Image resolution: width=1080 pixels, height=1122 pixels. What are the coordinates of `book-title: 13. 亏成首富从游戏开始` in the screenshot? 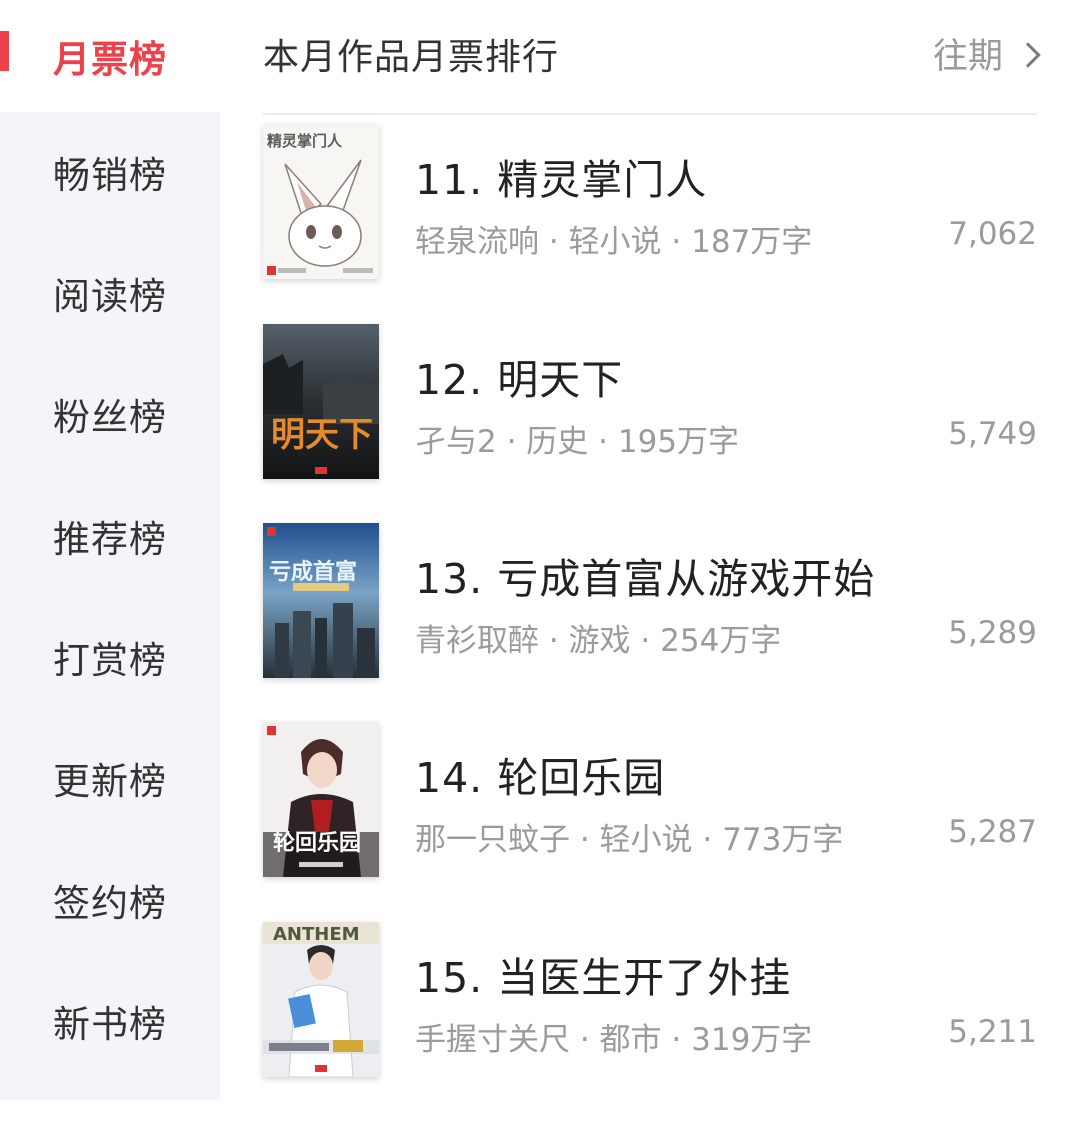 It's located at (645, 579).